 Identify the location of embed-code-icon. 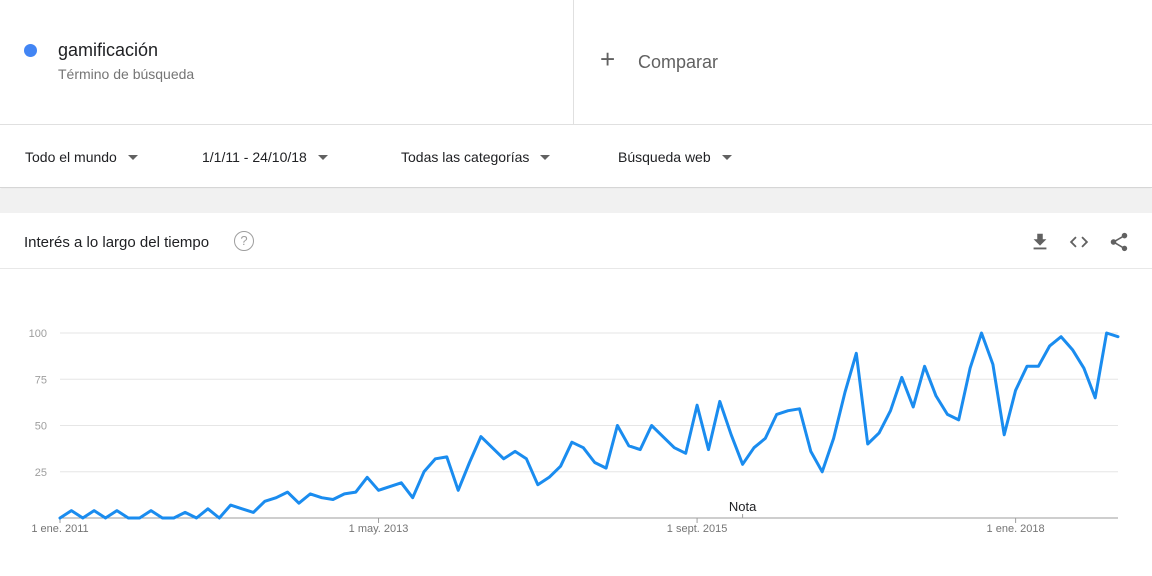
(1079, 242).